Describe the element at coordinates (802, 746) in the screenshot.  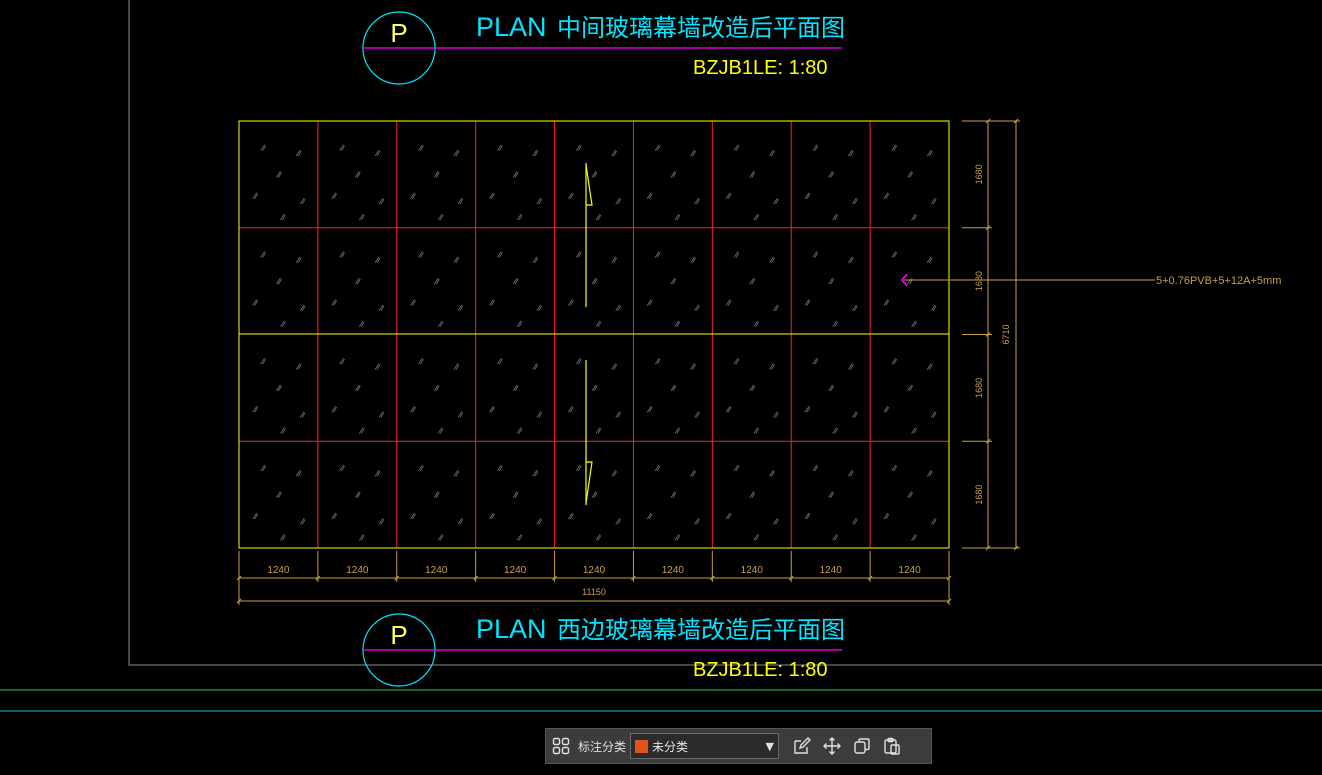
I see `edit-icon` at that location.